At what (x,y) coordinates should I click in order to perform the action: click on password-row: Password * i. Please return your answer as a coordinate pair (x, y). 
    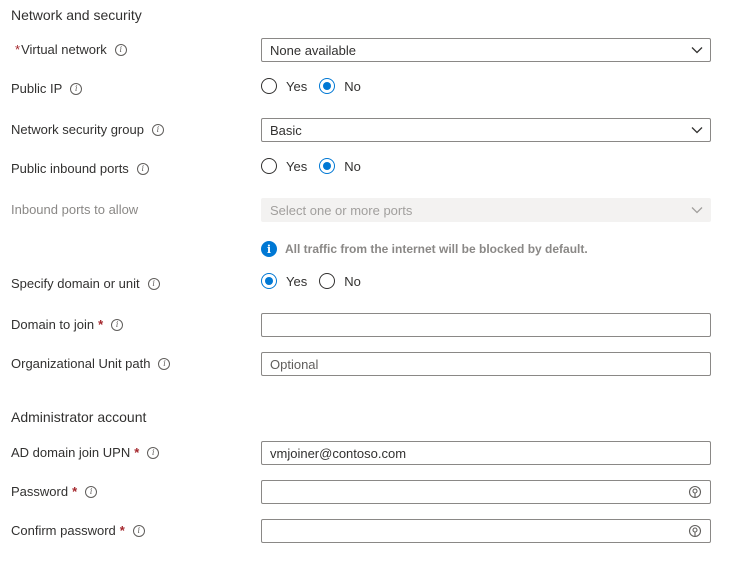
    Looking at the image, I should click on (364, 493).